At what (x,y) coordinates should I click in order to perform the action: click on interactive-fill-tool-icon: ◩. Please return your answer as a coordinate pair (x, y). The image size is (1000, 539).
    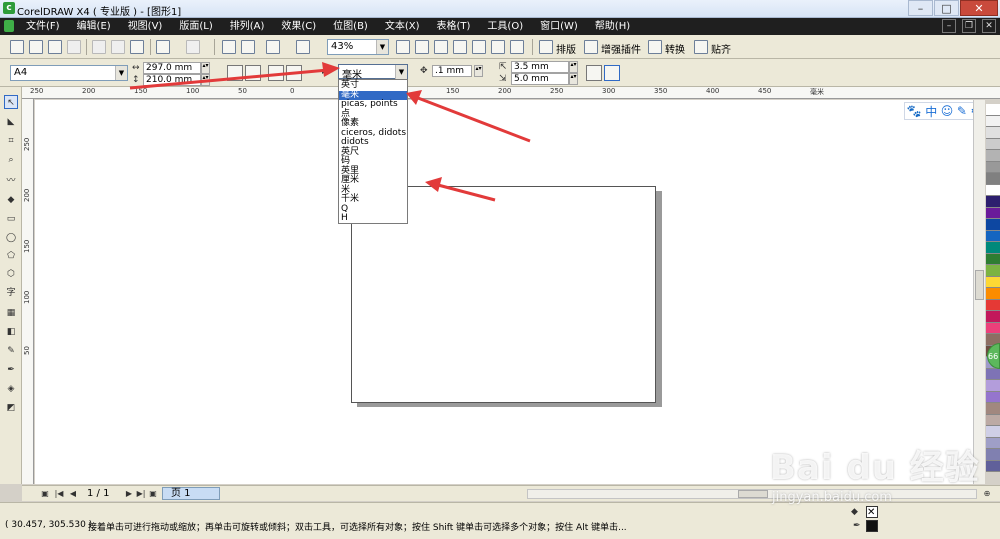
    Looking at the image, I should click on (11, 408).